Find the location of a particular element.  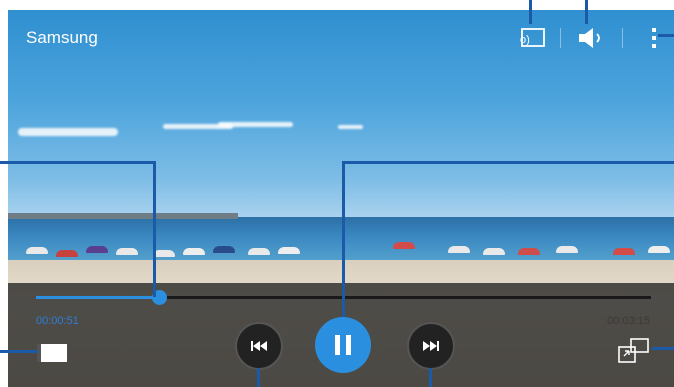

previous-button is located at coordinates (259, 346).